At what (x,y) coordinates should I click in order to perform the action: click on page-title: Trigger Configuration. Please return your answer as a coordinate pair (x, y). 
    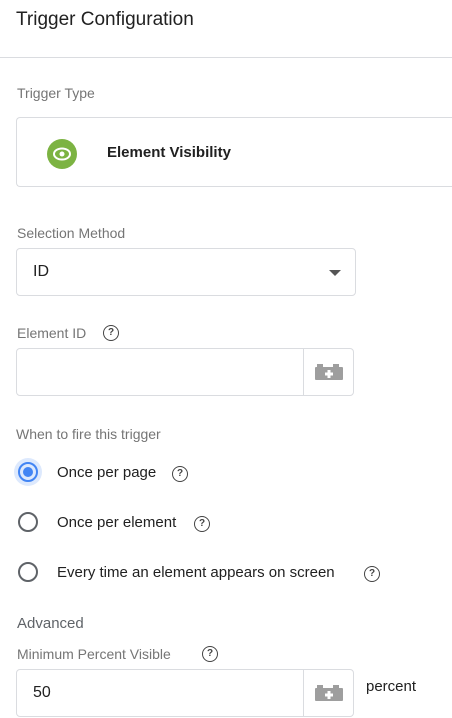
    Looking at the image, I should click on (105, 19).